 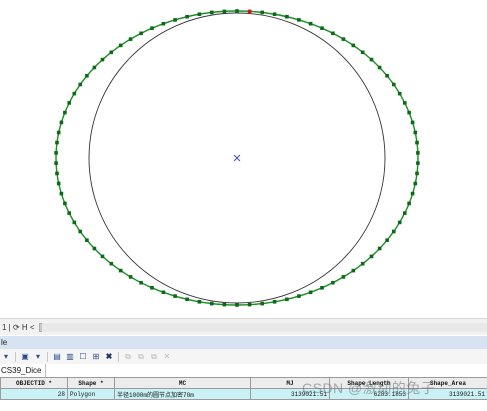 I want to click on related-tables-icon: ▣, so click(x=25, y=357).